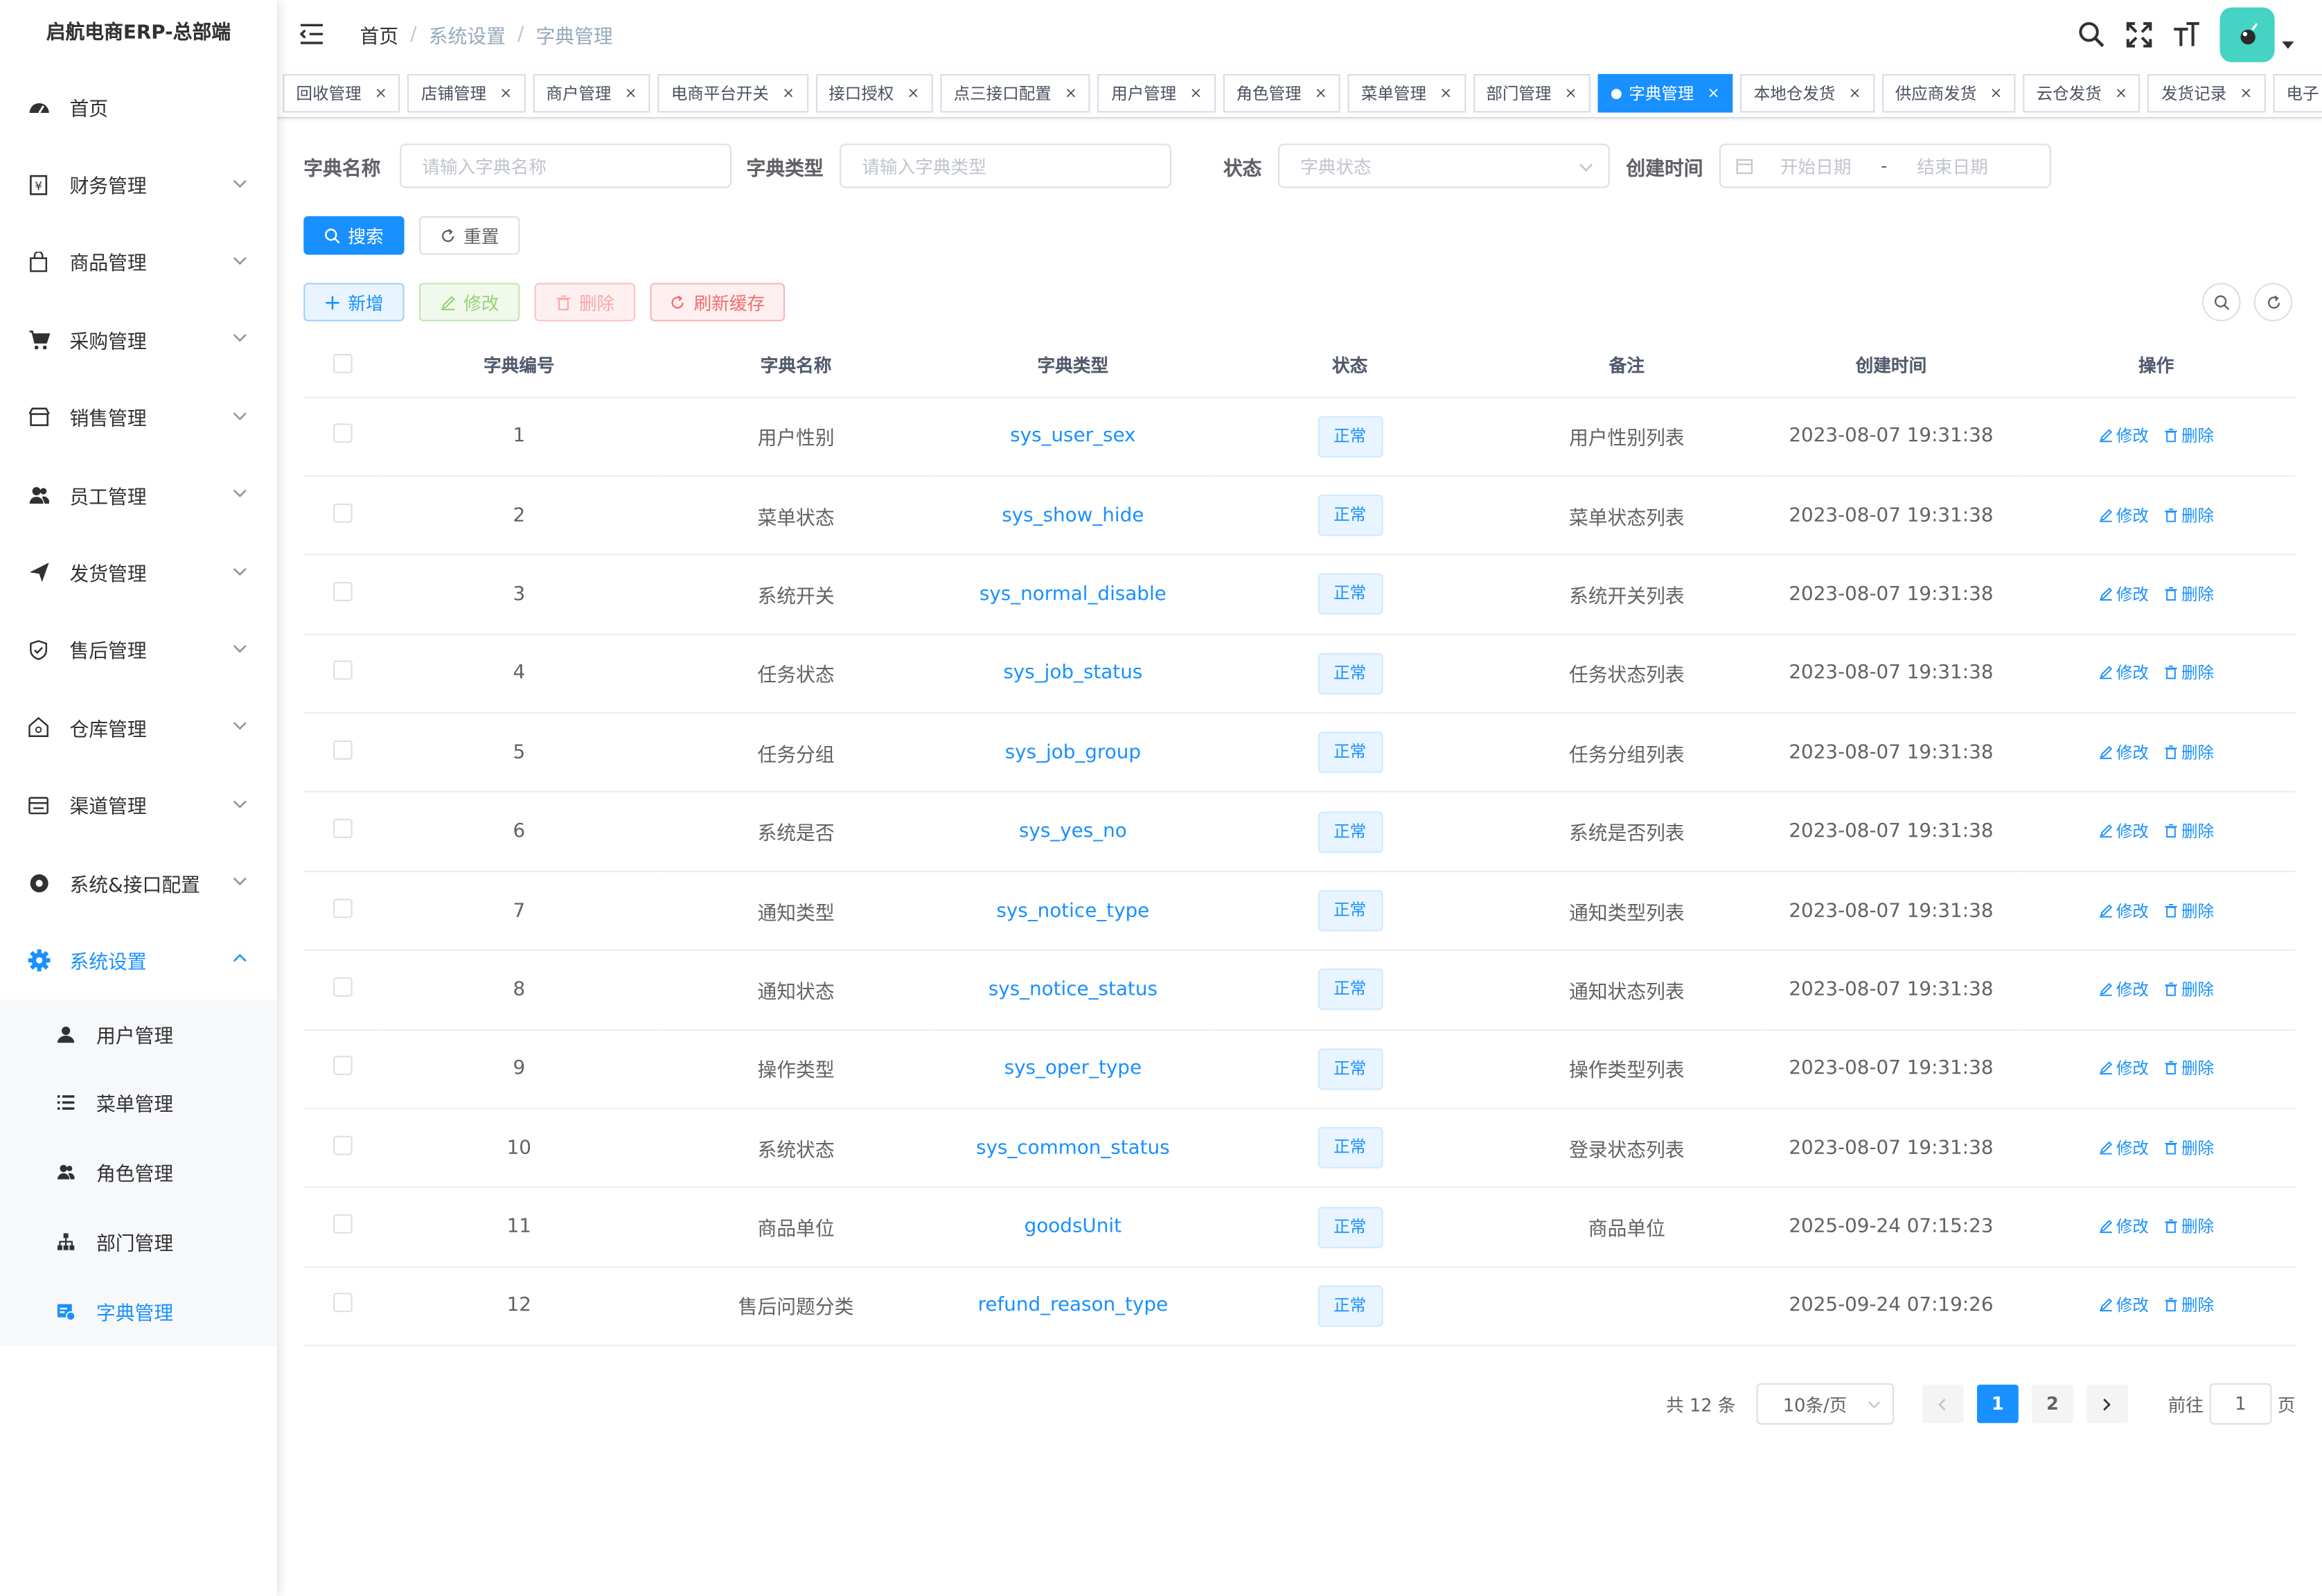 Image resolution: width=2322 pixels, height=1596 pixels. Describe the element at coordinates (2206, 93) in the screenshot. I see `tag-item: 发货记录 ×` at that location.